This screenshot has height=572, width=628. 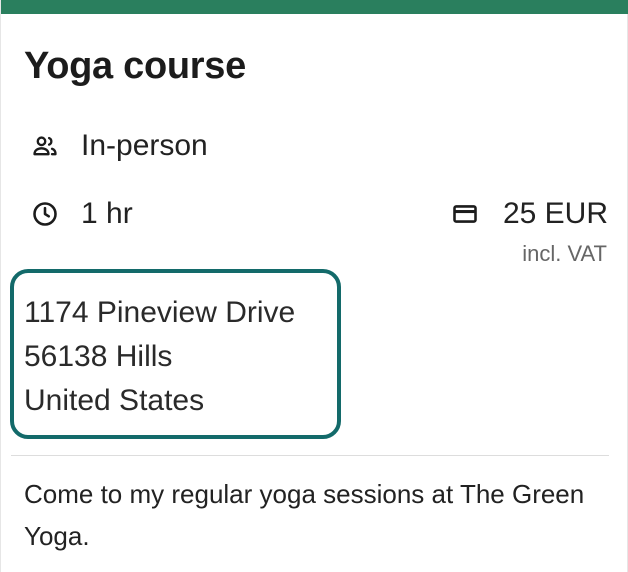 I want to click on event-format-label: In-person, so click(x=144, y=145).